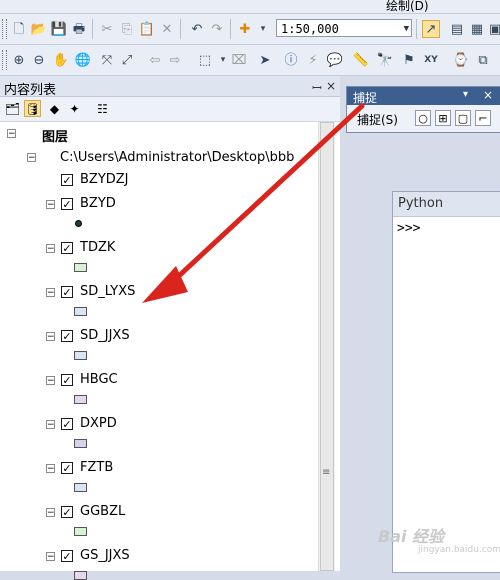 The height and width of the screenshot is (580, 500). Describe the element at coordinates (431, 29) in the screenshot. I see `editor-toolbar-icon: ↗` at that location.